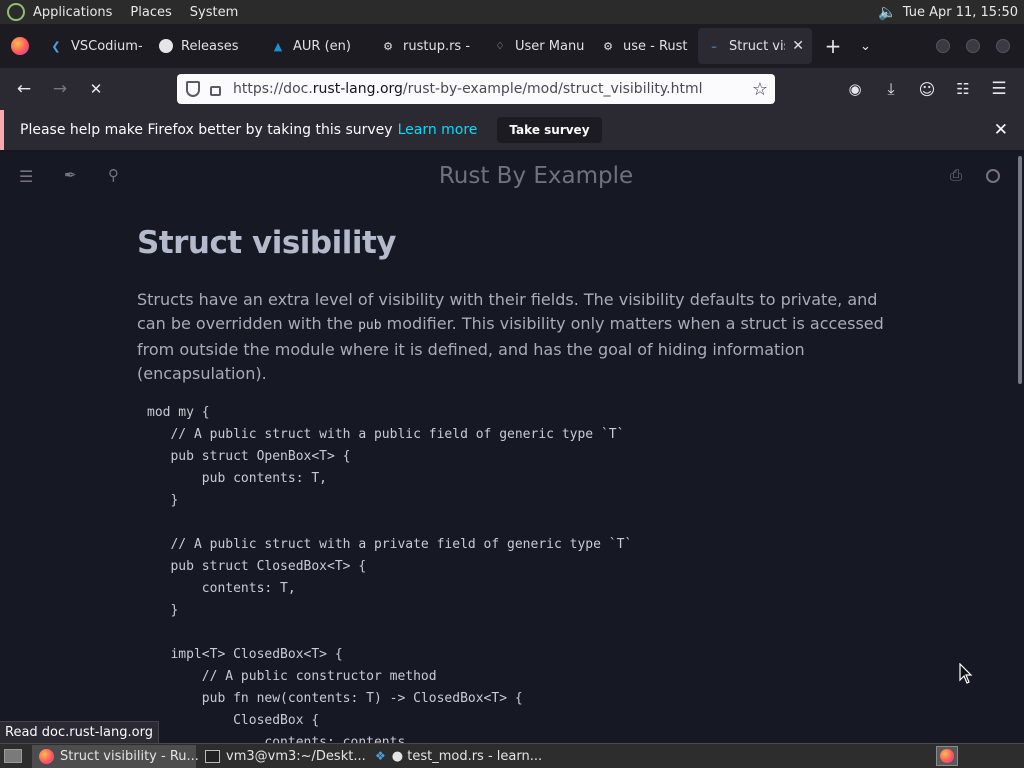  What do you see at coordinates (106, 46) in the screenshot?
I see `tab-label: VSCodium-` at bounding box center [106, 46].